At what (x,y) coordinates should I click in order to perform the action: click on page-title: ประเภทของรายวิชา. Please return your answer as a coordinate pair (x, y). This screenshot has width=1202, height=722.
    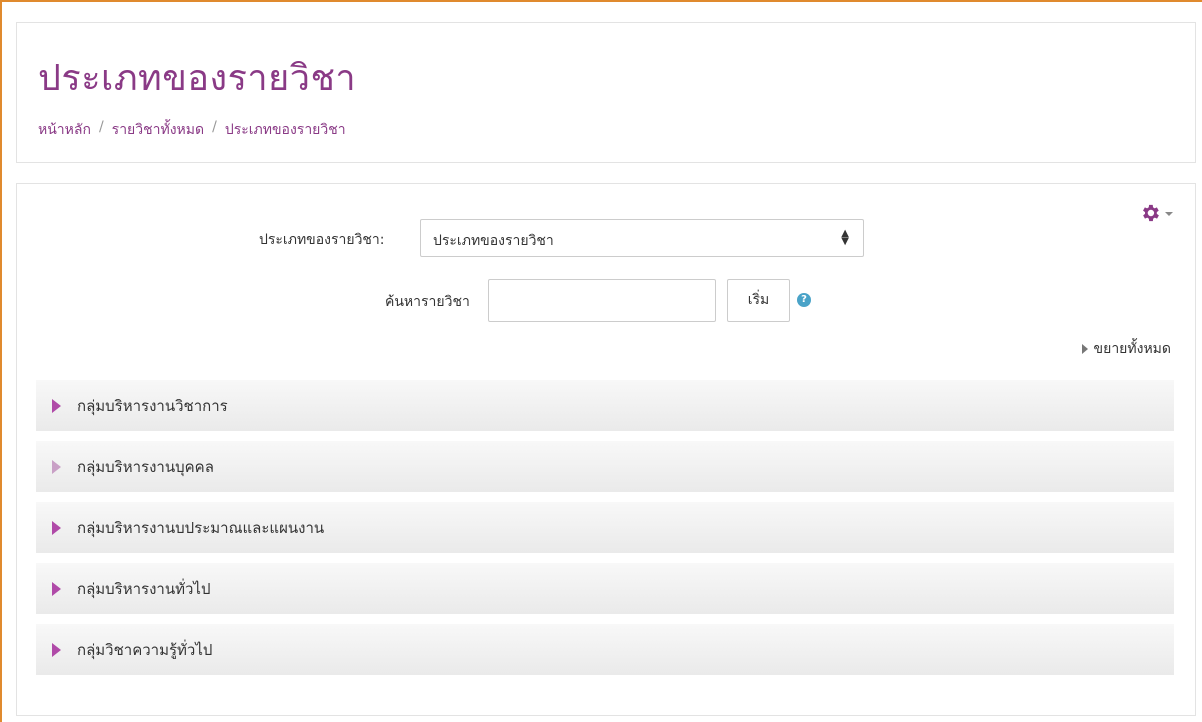
    Looking at the image, I should click on (197, 78).